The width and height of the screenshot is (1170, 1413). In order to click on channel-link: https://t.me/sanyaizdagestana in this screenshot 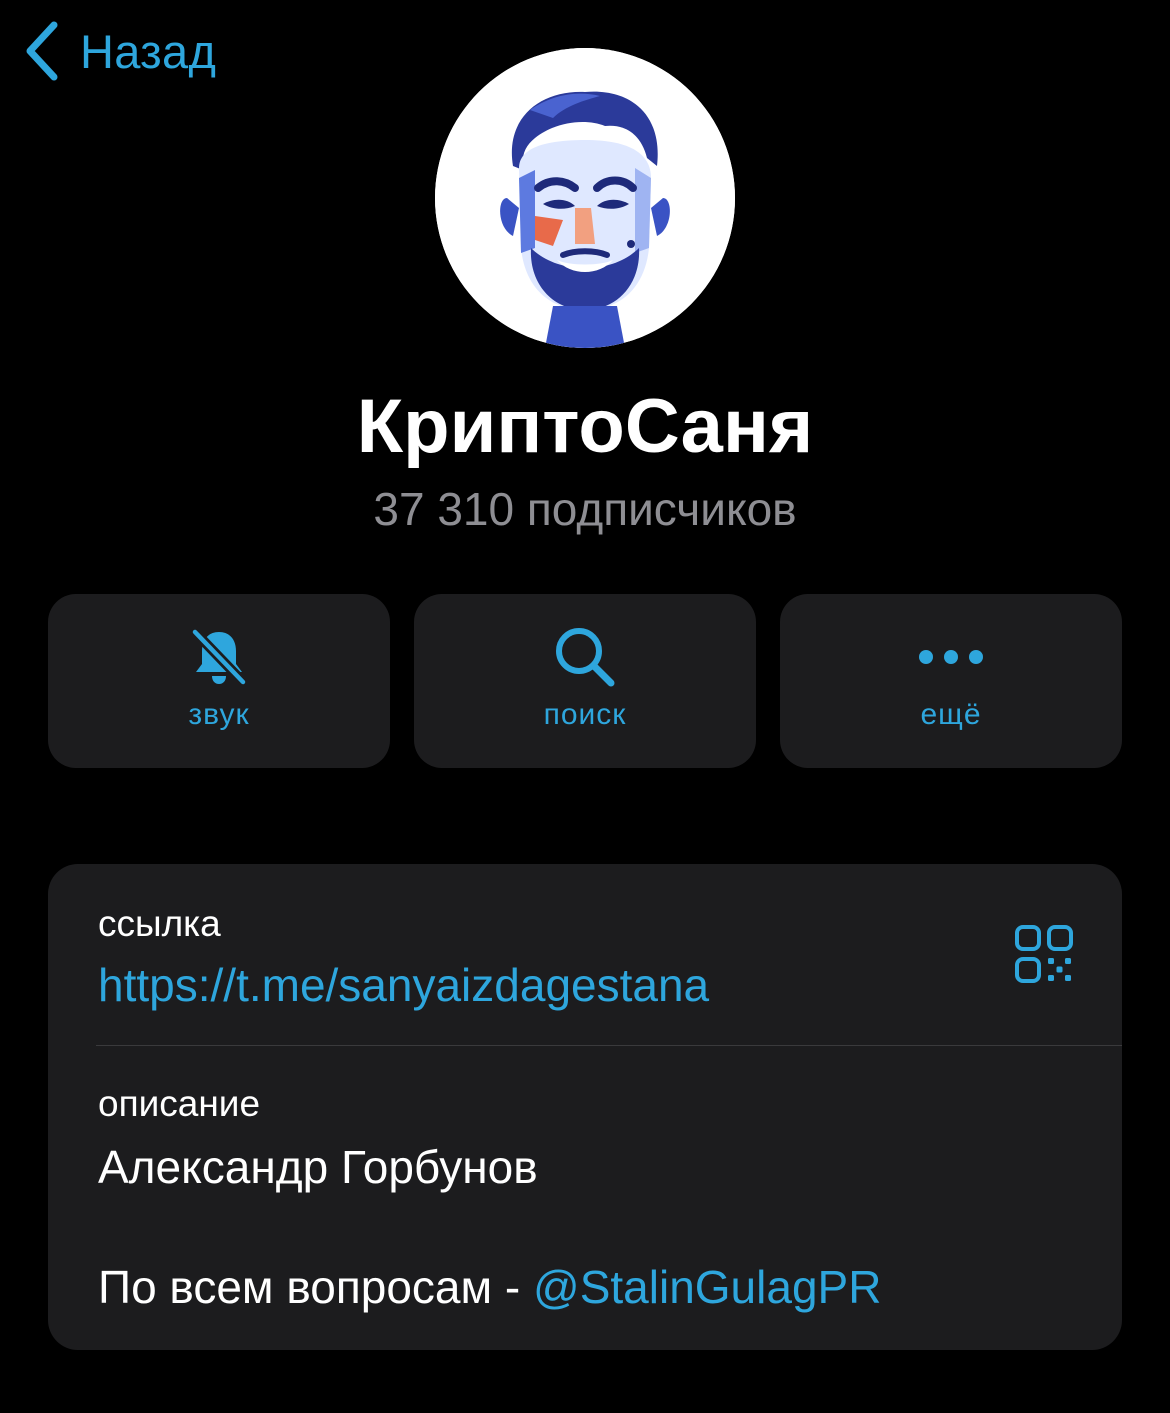, I will do `click(403, 985)`.